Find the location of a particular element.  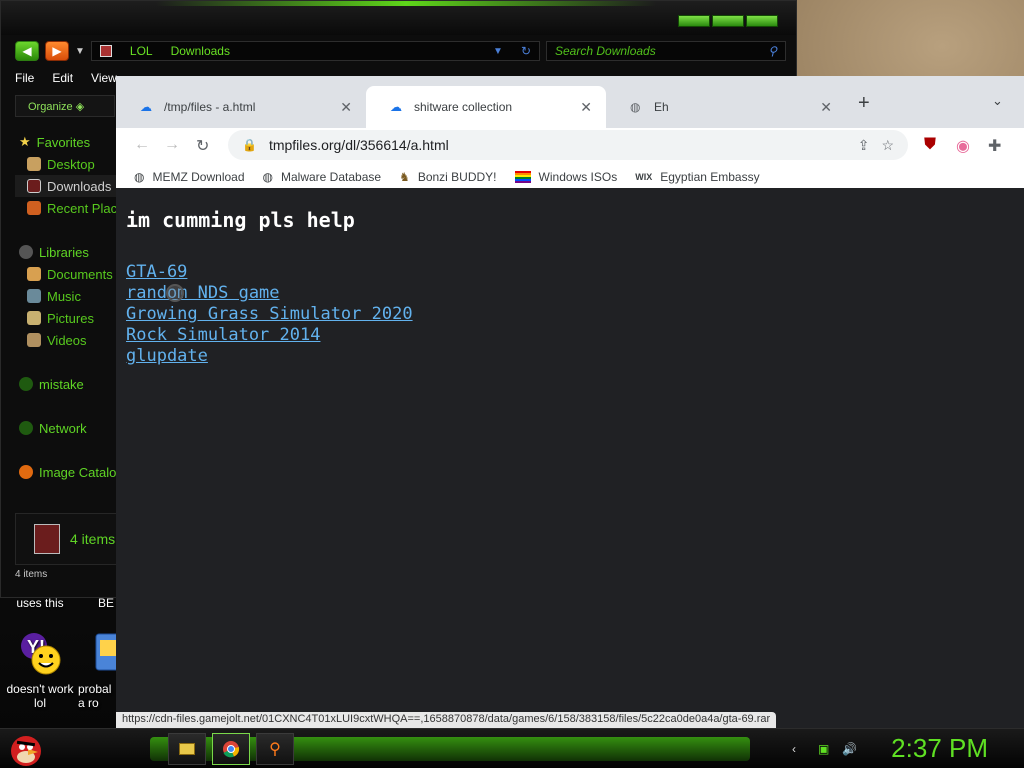

volume-icon: 🔊 is located at coordinates (849, 749).